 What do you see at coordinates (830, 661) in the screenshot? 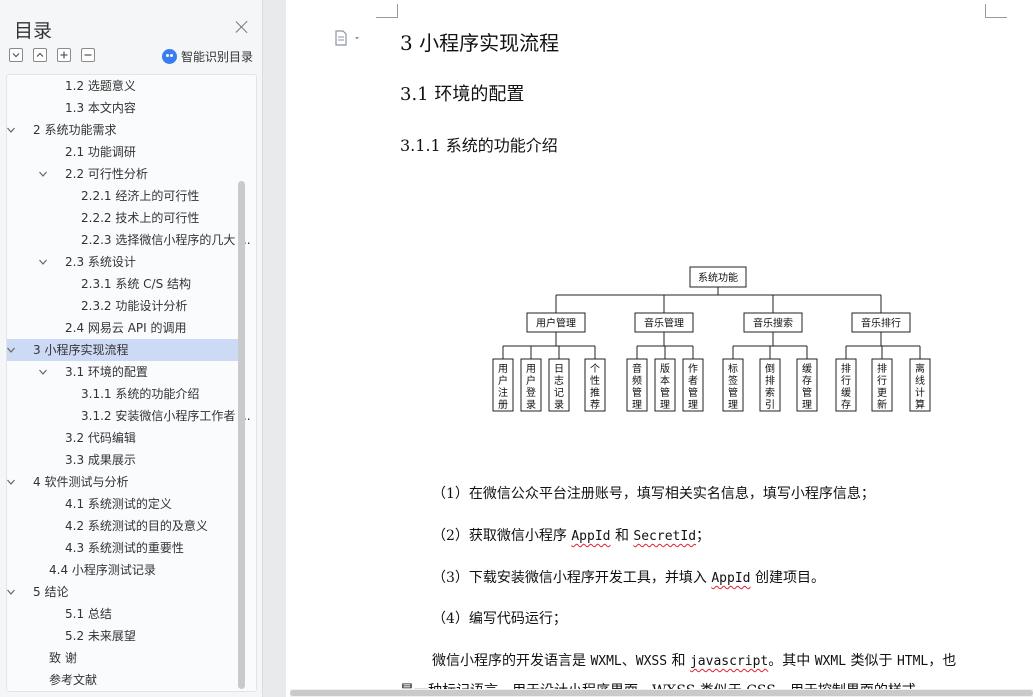
I see `text-run: WXML` at bounding box center [830, 661].